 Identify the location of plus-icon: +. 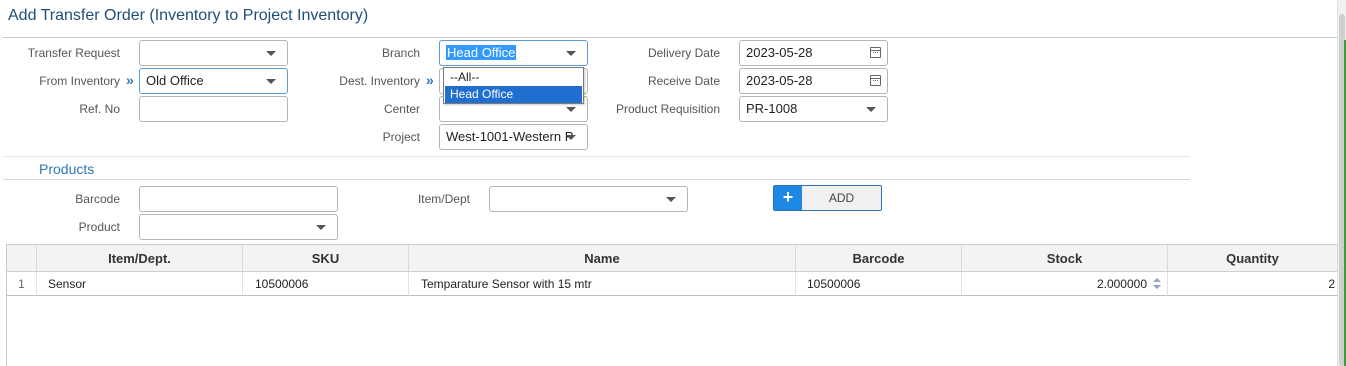
(788, 198).